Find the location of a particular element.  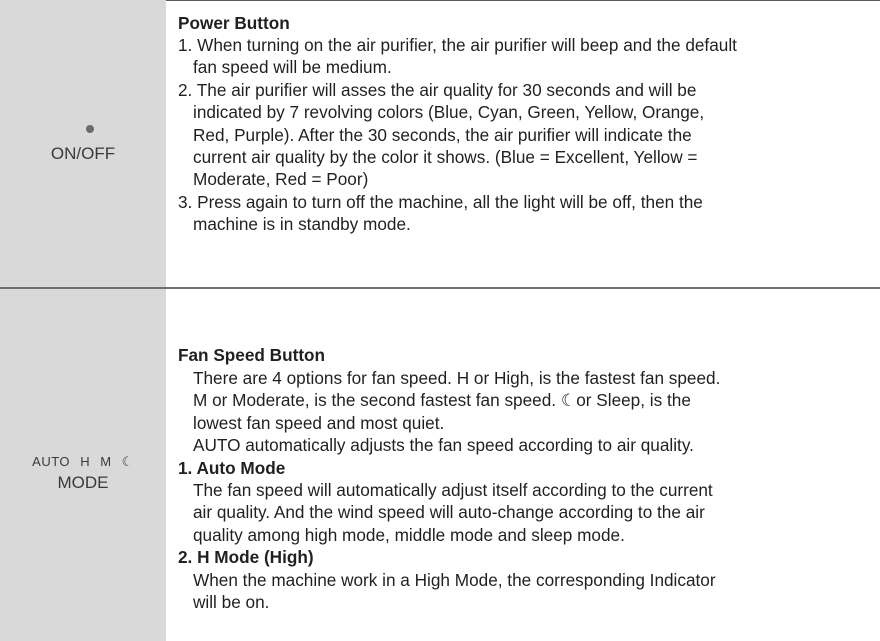

top-divider is located at coordinates (523, 0).